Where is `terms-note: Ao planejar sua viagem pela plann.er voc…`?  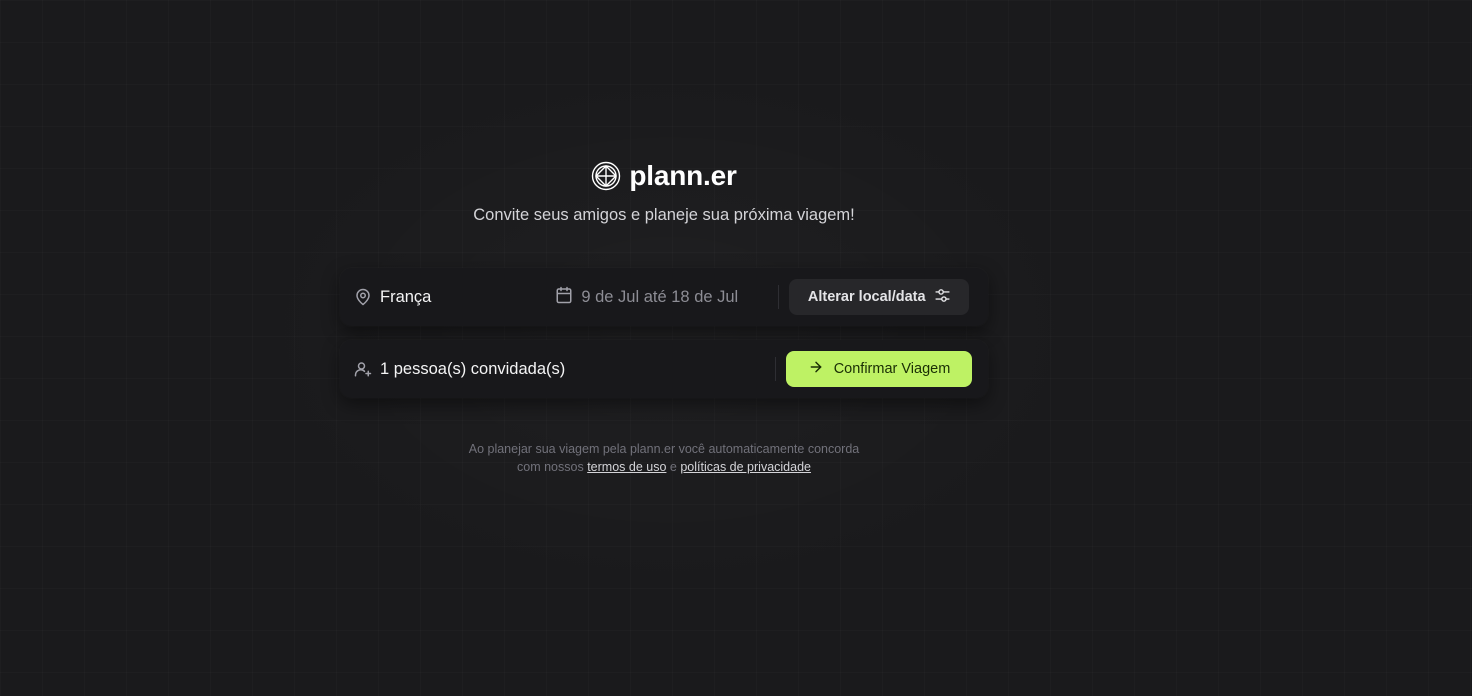
terms-note: Ao planejar sua viagem pela plann.er voc… is located at coordinates (664, 458).